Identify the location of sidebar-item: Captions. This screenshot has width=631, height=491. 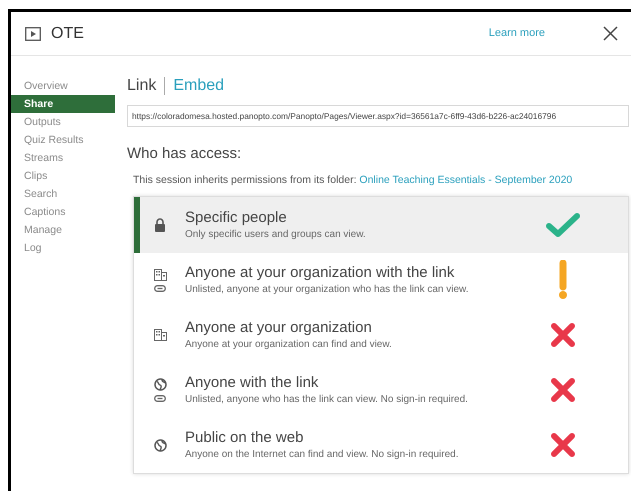
(63, 212).